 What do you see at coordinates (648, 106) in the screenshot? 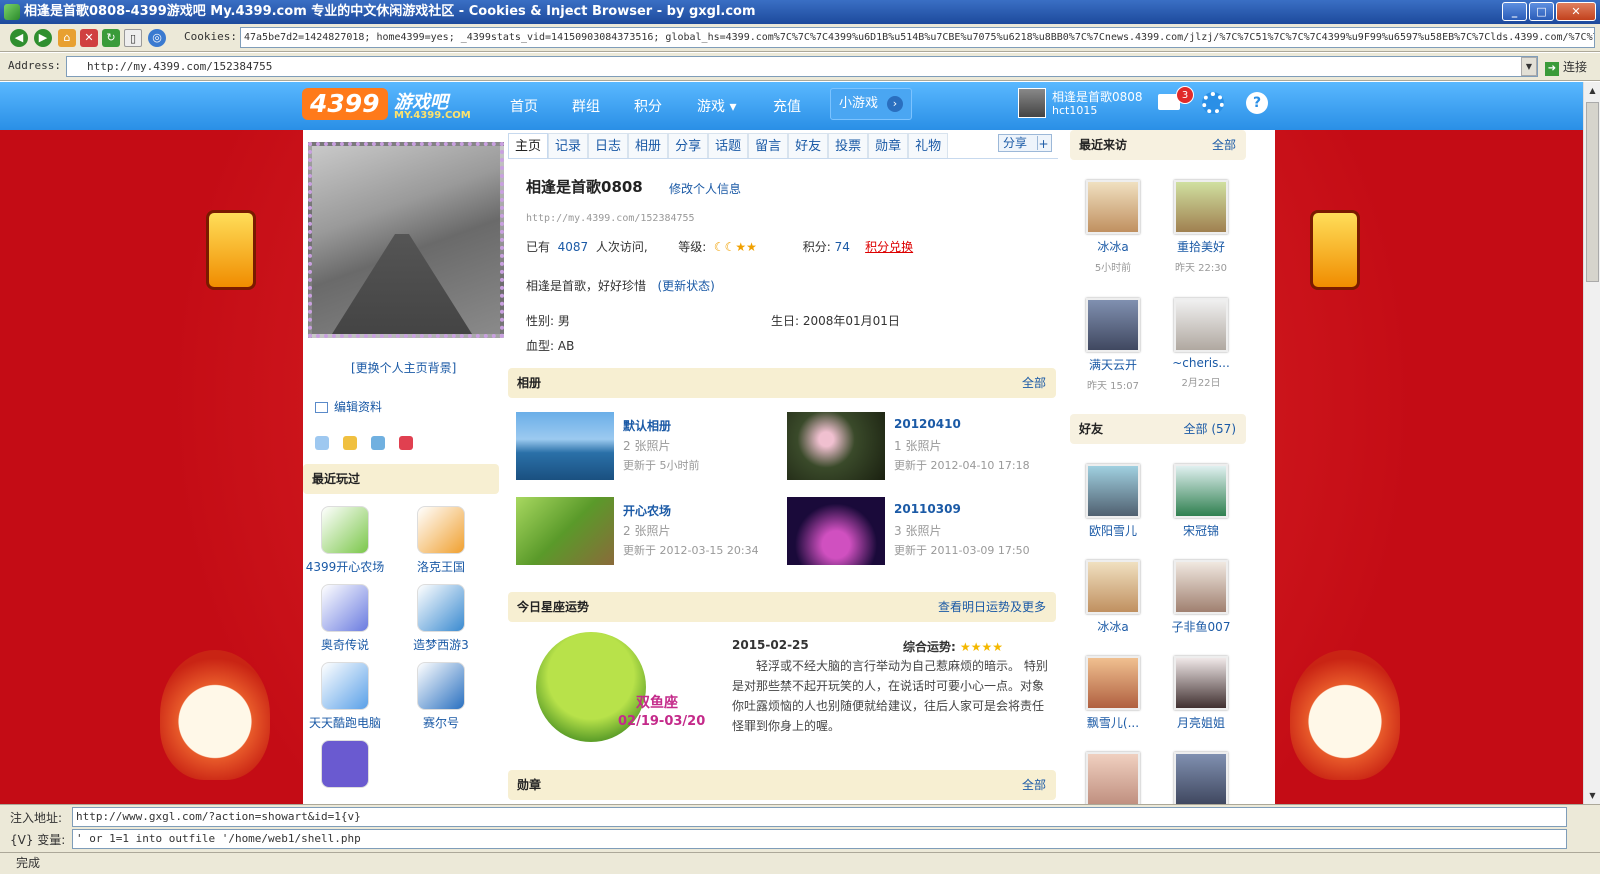
I see `nav-points: 积分` at bounding box center [648, 106].